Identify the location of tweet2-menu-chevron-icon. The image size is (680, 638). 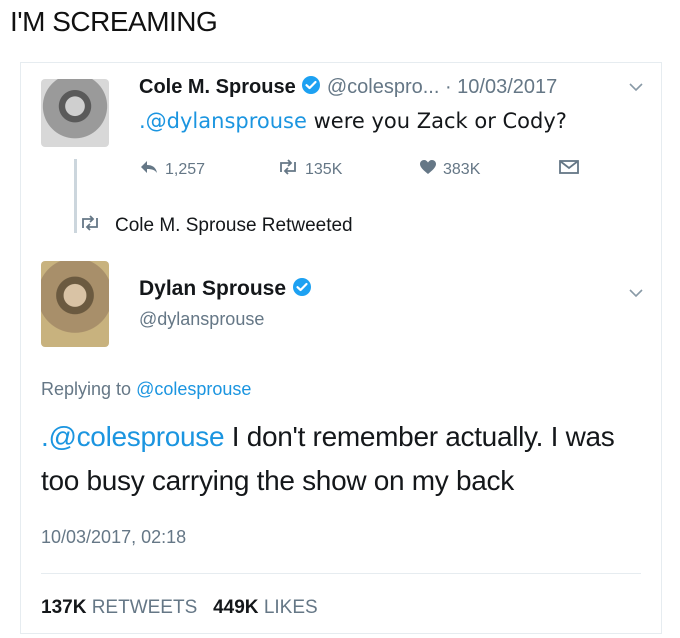
(636, 294).